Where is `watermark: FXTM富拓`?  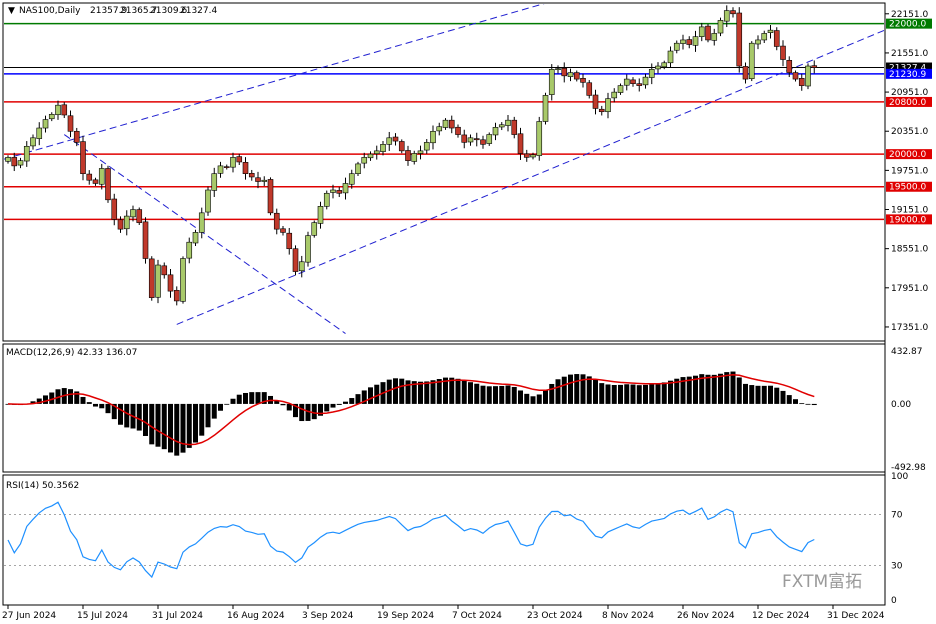
watermark: FXTM富拓 is located at coordinates (822, 582).